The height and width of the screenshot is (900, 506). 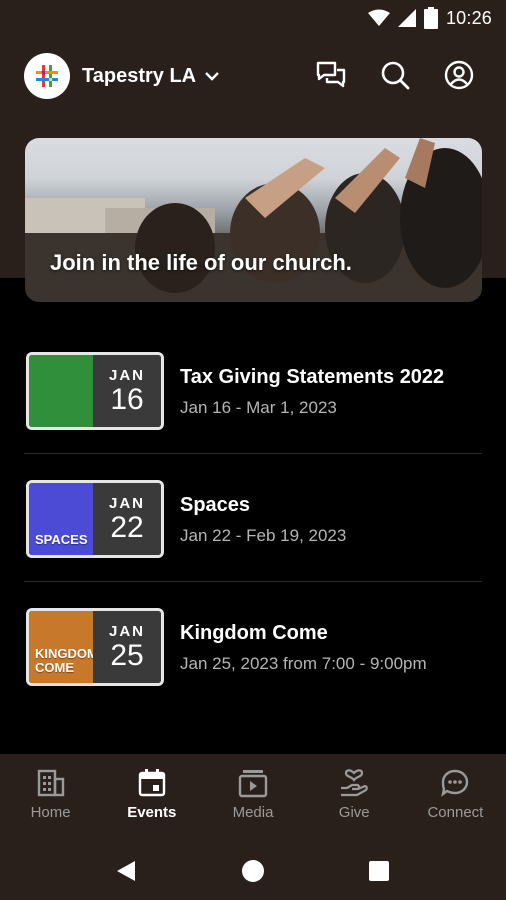 I want to click on thumbnail-word: SPACES, so click(x=61, y=539).